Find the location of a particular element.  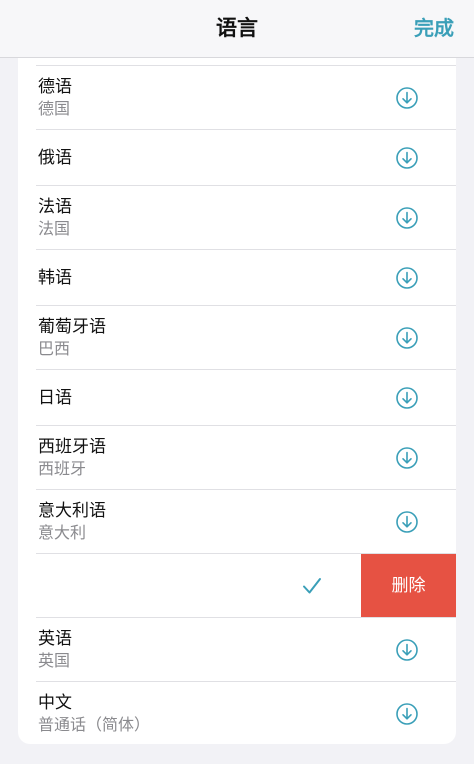

language-row: 法语 法国 is located at coordinates (237, 218).